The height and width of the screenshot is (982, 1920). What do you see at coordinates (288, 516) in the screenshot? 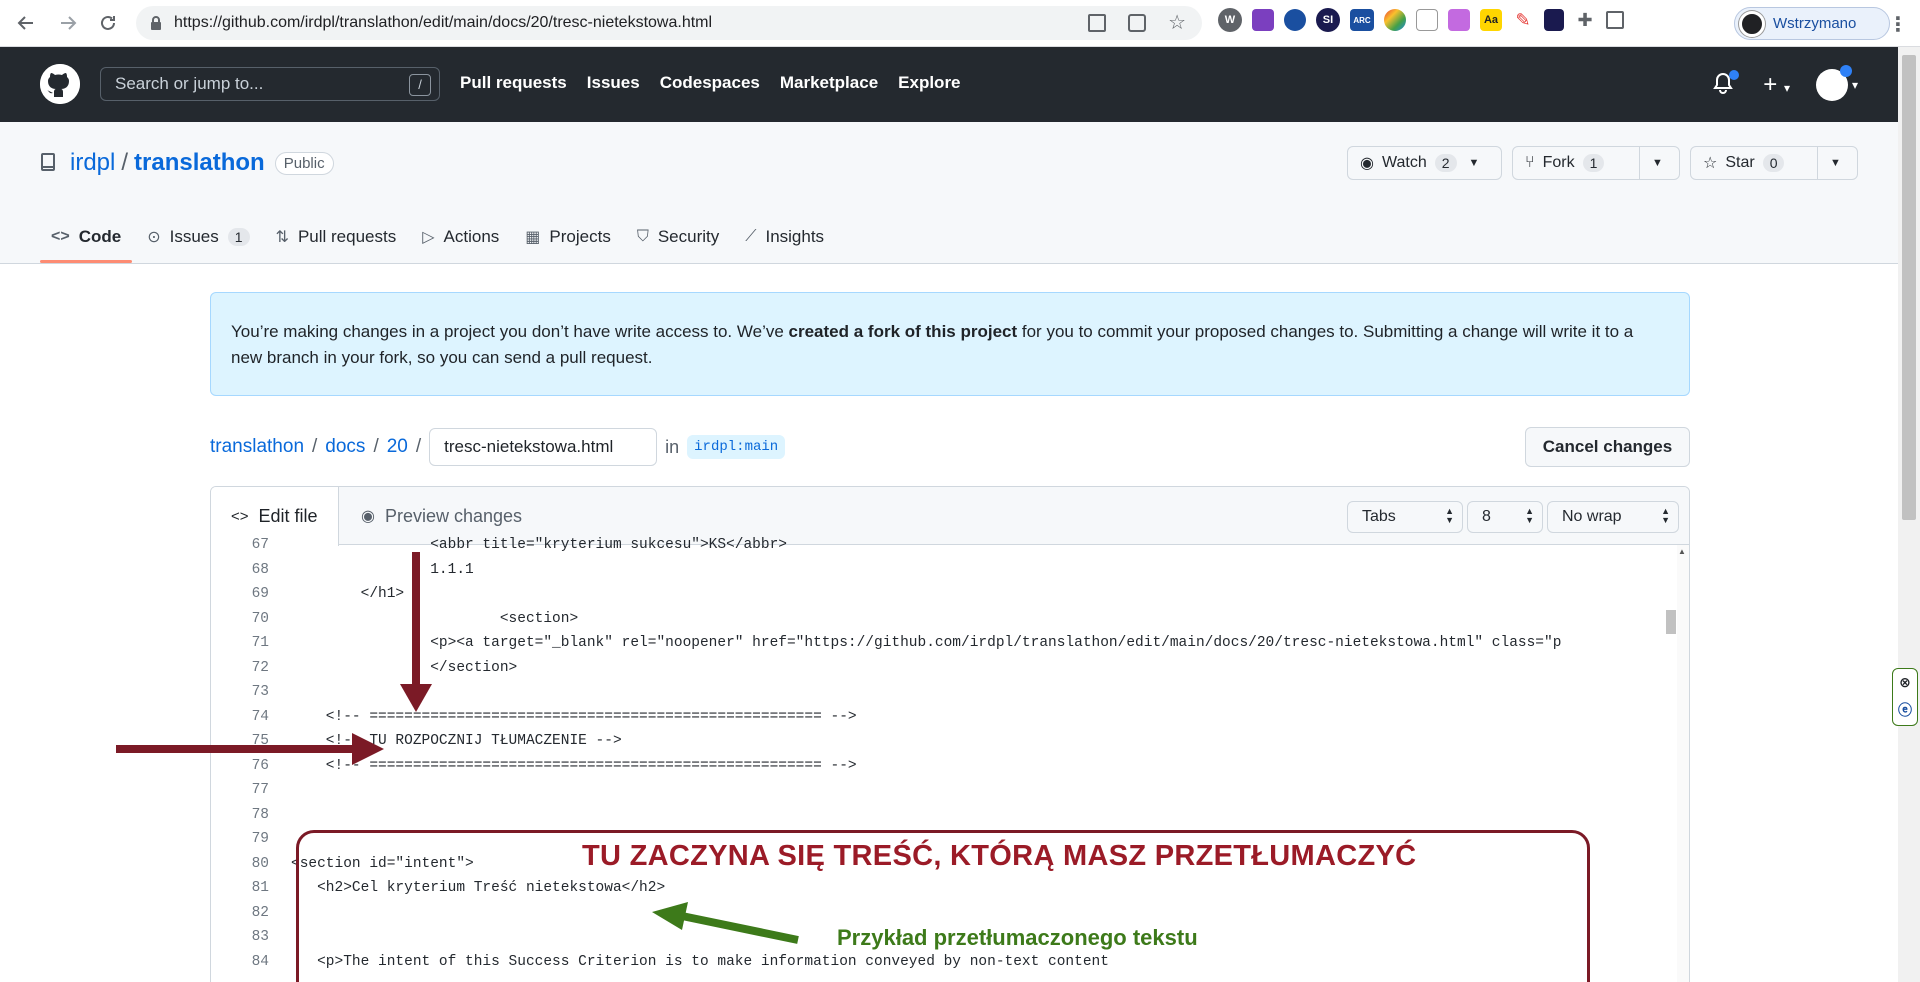
I see `edit-file-label: Edit file` at bounding box center [288, 516].